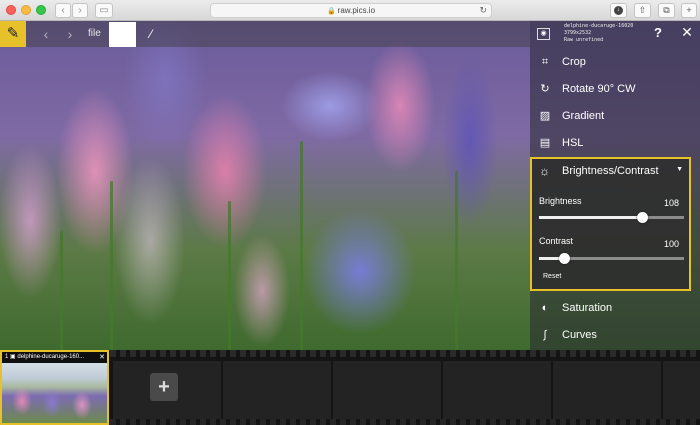  Describe the element at coordinates (671, 244) in the screenshot. I see `contrast-value: 100` at that location.